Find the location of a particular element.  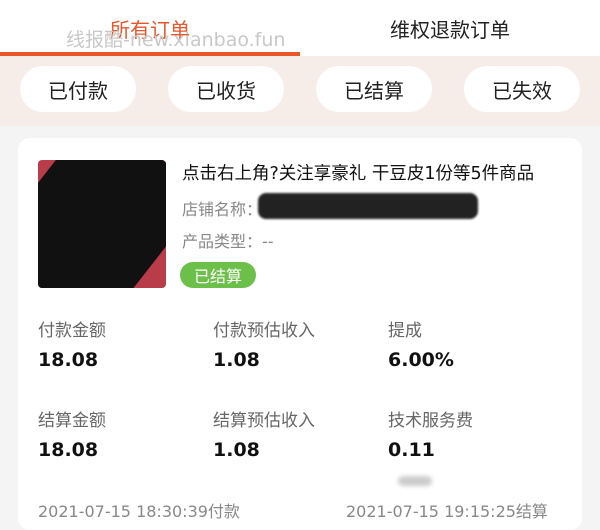

stat-service-fee: 技术服务费 0.11 is located at coordinates (473, 433).